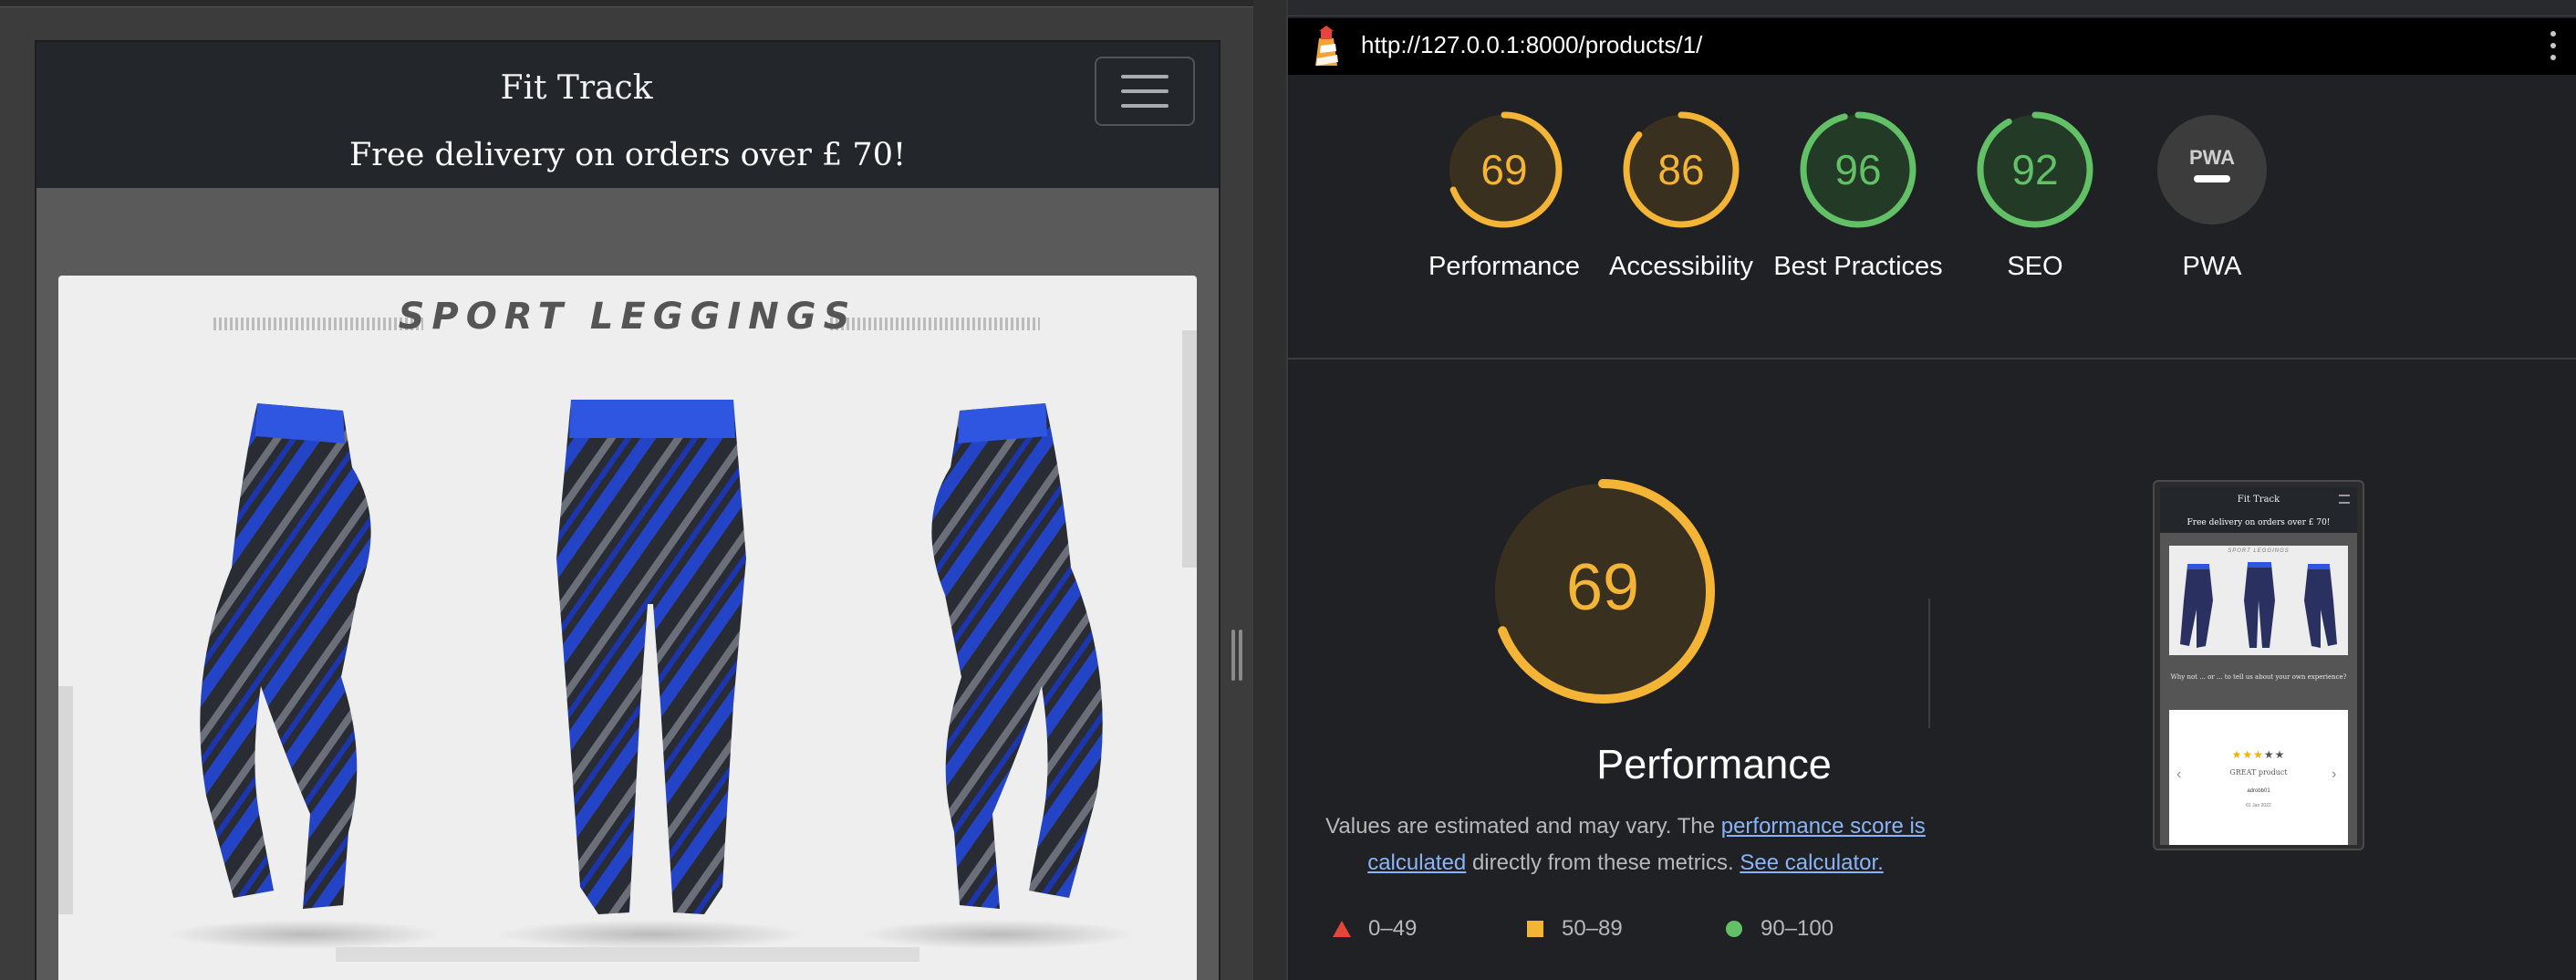 The image size is (2576, 980). I want to click on delivery-banner: Free delivery on orders over £ 70!, so click(627, 155).